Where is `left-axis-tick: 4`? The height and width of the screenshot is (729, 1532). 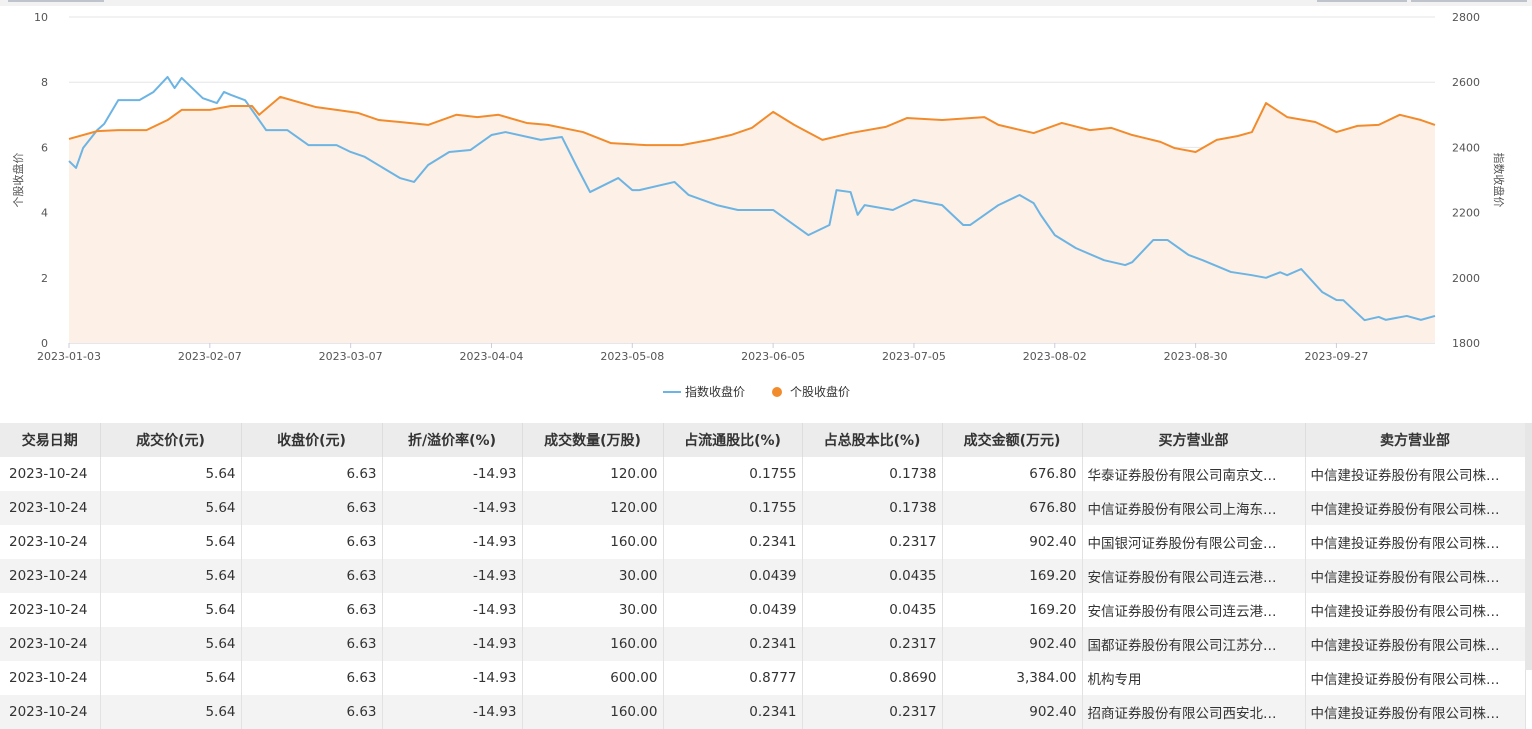 left-axis-tick: 4 is located at coordinates (44, 213).